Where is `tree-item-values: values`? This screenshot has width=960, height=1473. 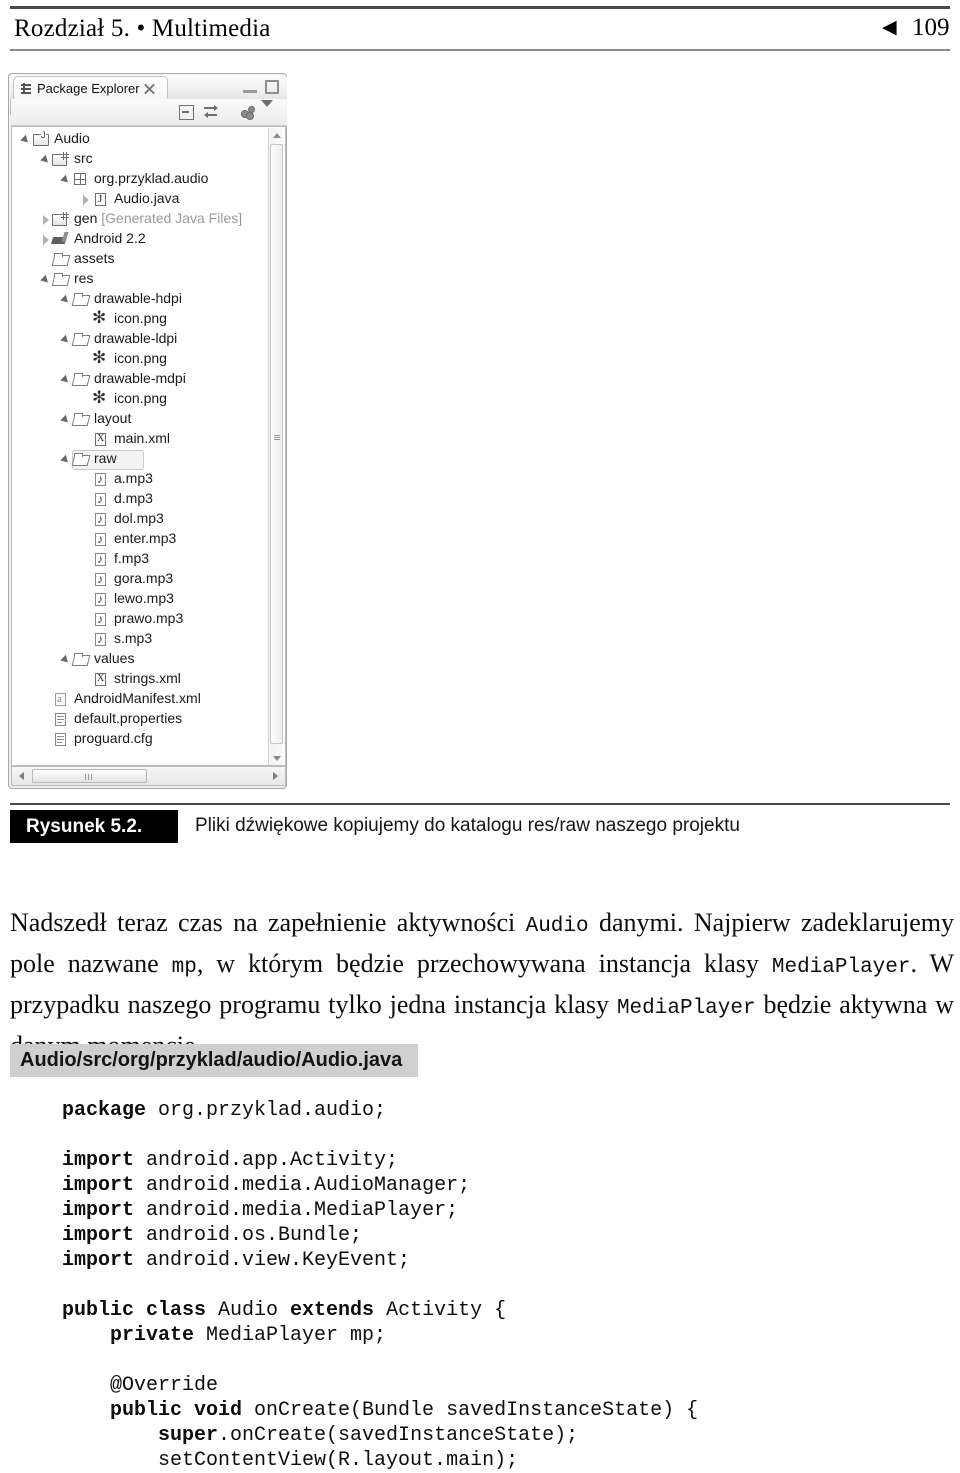
tree-item-values: values is located at coordinates (138, 659).